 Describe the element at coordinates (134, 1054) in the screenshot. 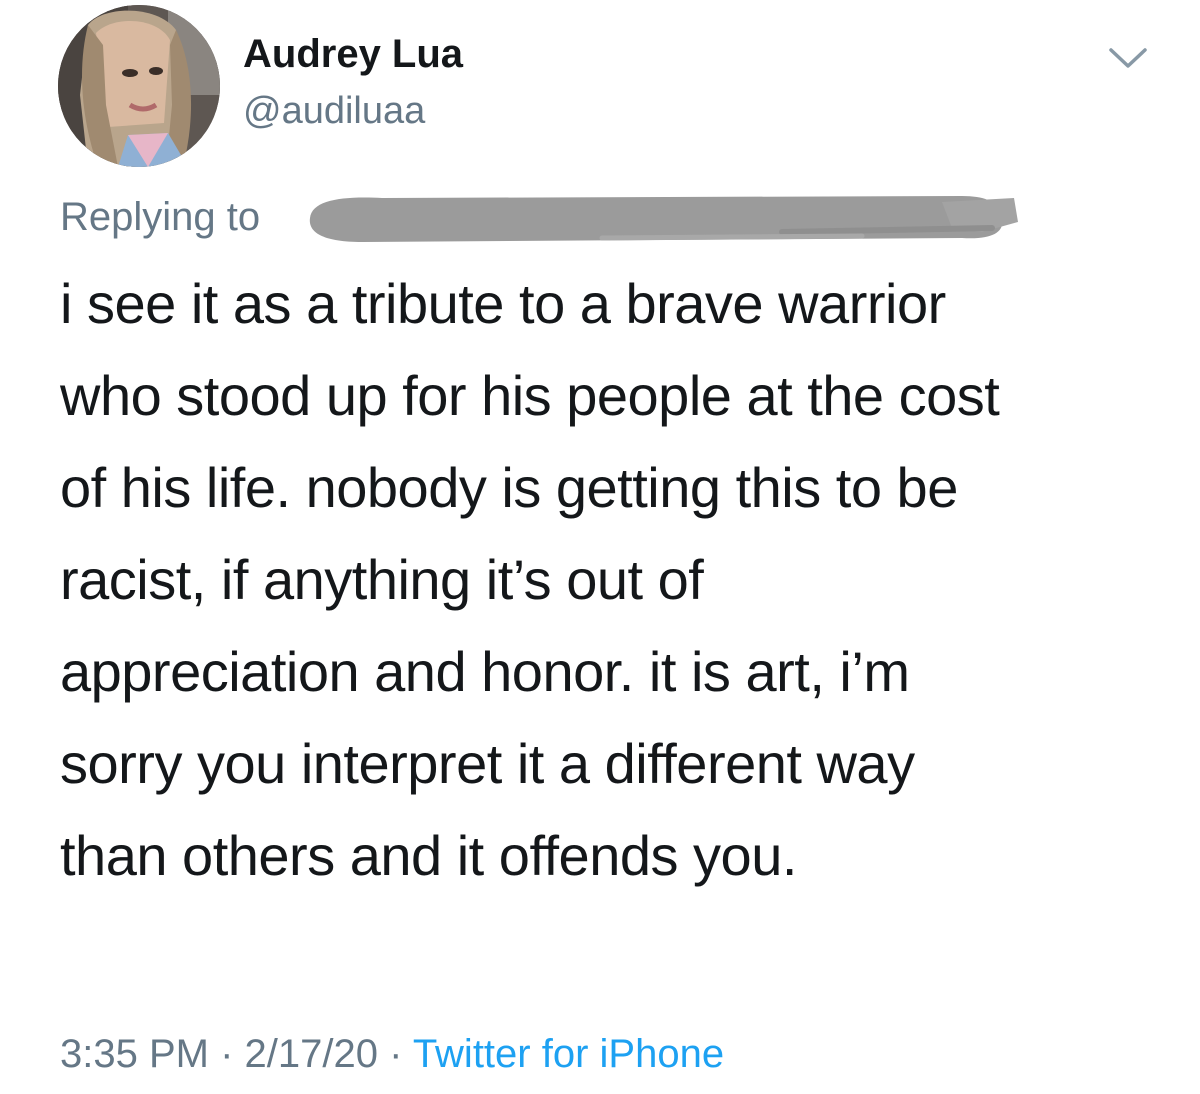

I see `tweet-time: 3:35 PM` at that location.